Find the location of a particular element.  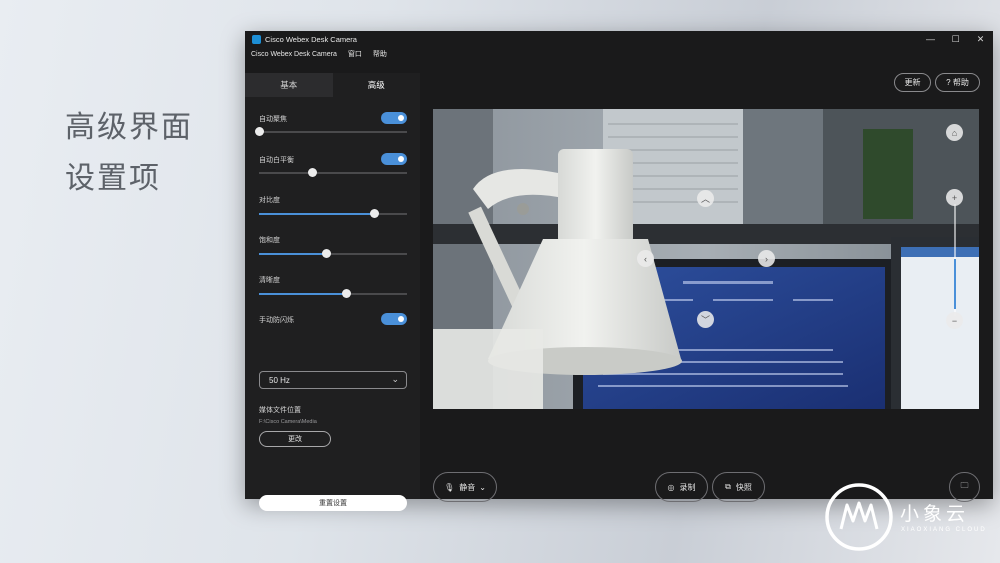

sharpness-label: 清晰度 is located at coordinates (269, 280).